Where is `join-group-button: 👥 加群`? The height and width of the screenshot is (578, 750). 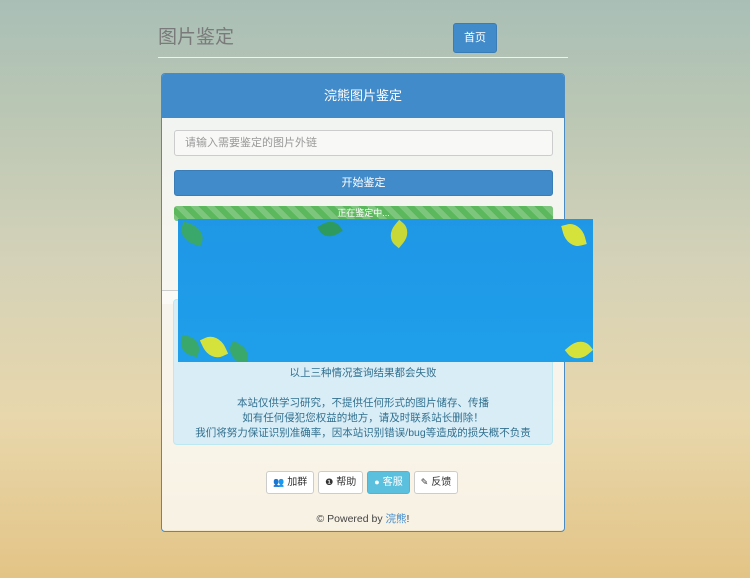 join-group-button: 👥 加群 is located at coordinates (290, 482).